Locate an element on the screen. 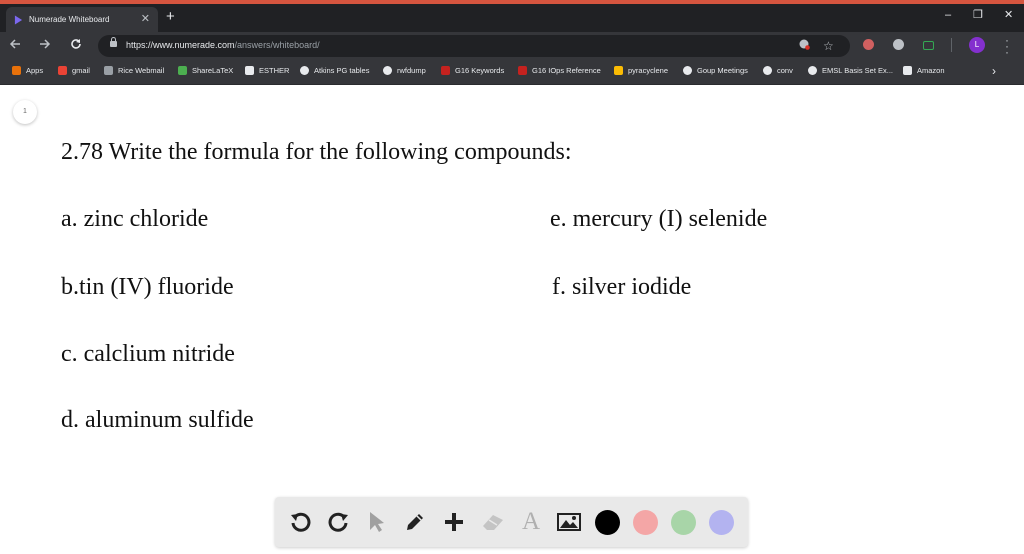 This screenshot has height=554, width=1024. item-f: f. silver iodide is located at coordinates (622, 287).